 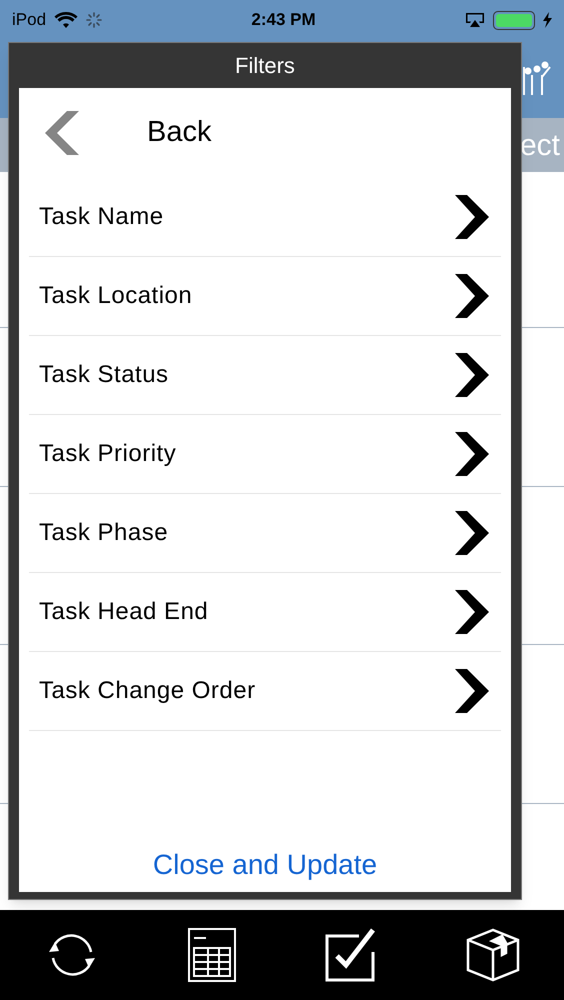 What do you see at coordinates (265, 375) in the screenshot?
I see `filter-item: Task Status` at bounding box center [265, 375].